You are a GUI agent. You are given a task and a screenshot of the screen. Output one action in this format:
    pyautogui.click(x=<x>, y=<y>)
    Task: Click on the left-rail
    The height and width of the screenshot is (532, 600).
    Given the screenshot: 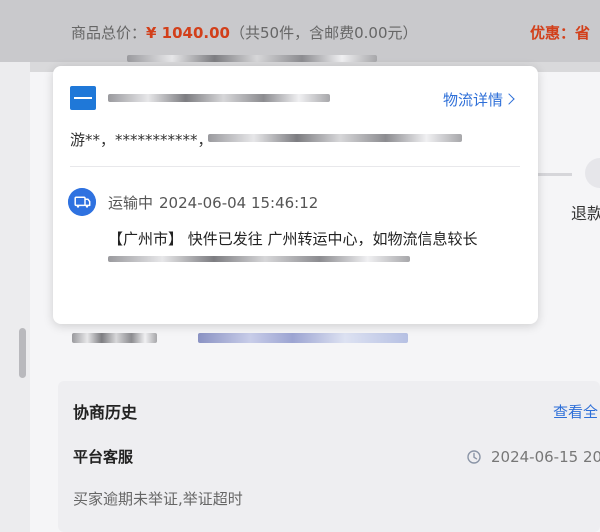 What is the action you would take?
    pyautogui.click(x=15, y=266)
    